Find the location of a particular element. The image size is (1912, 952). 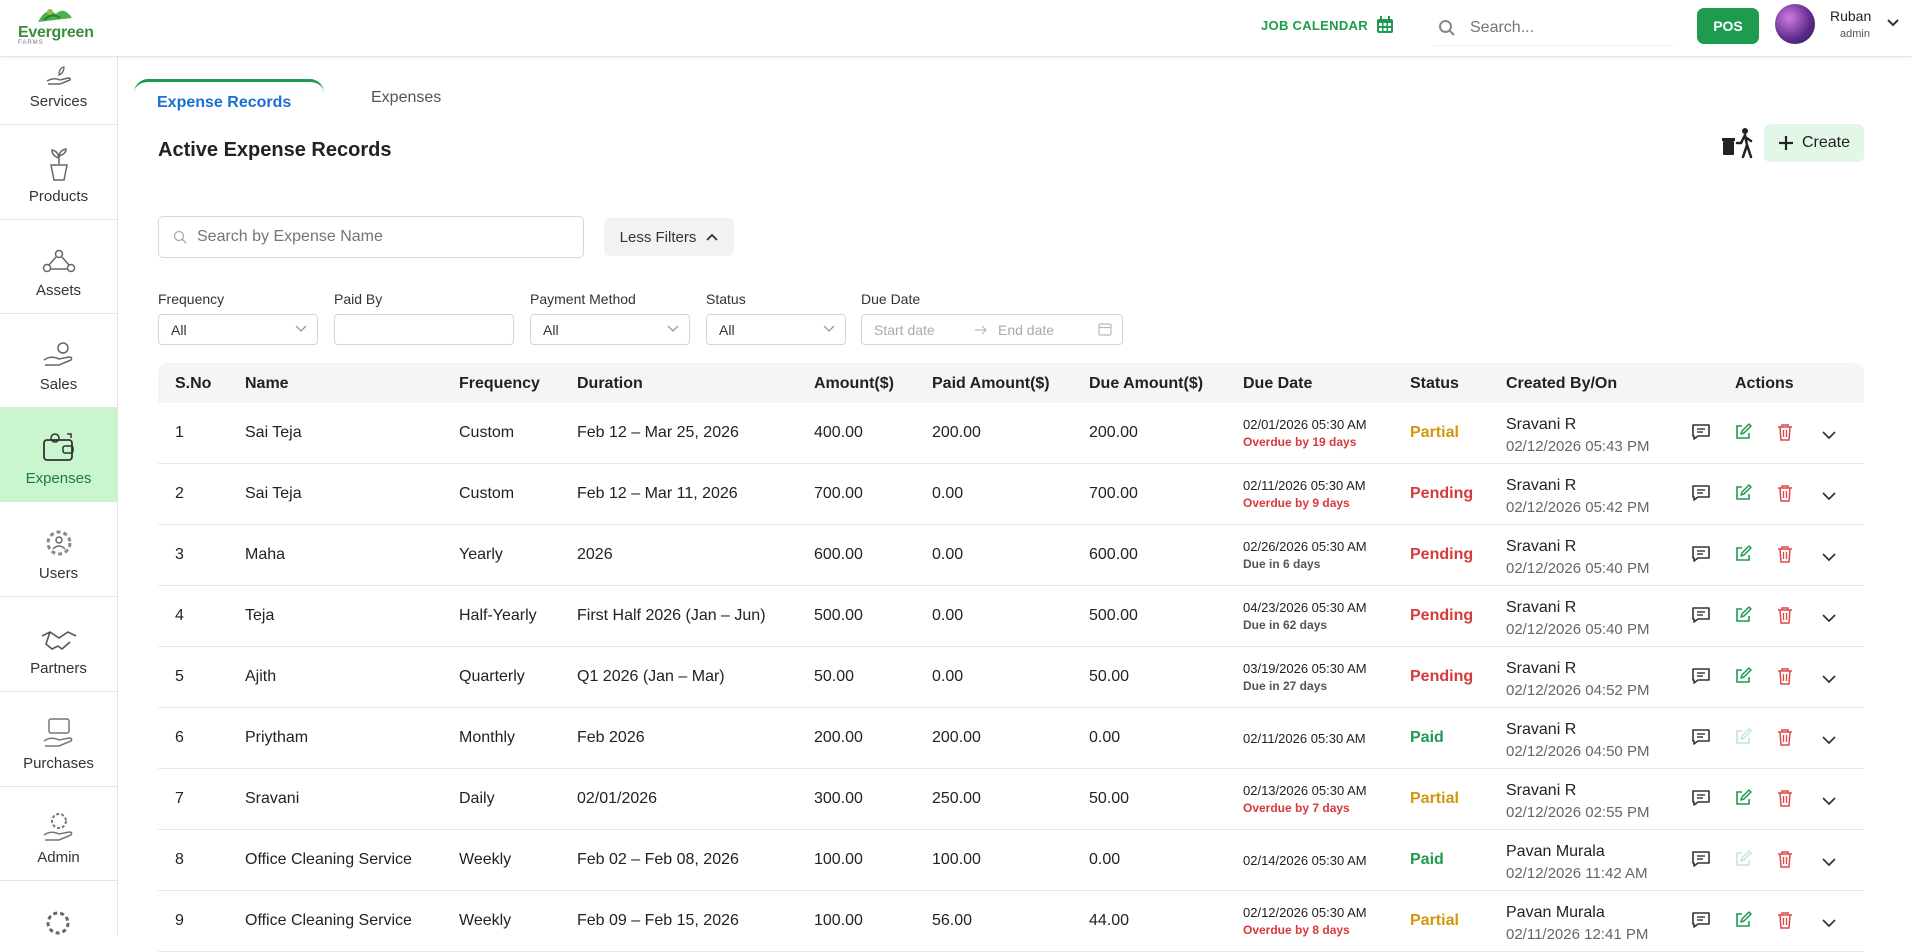

cell-due-note: Due in 62 days is located at coordinates (1285, 625).